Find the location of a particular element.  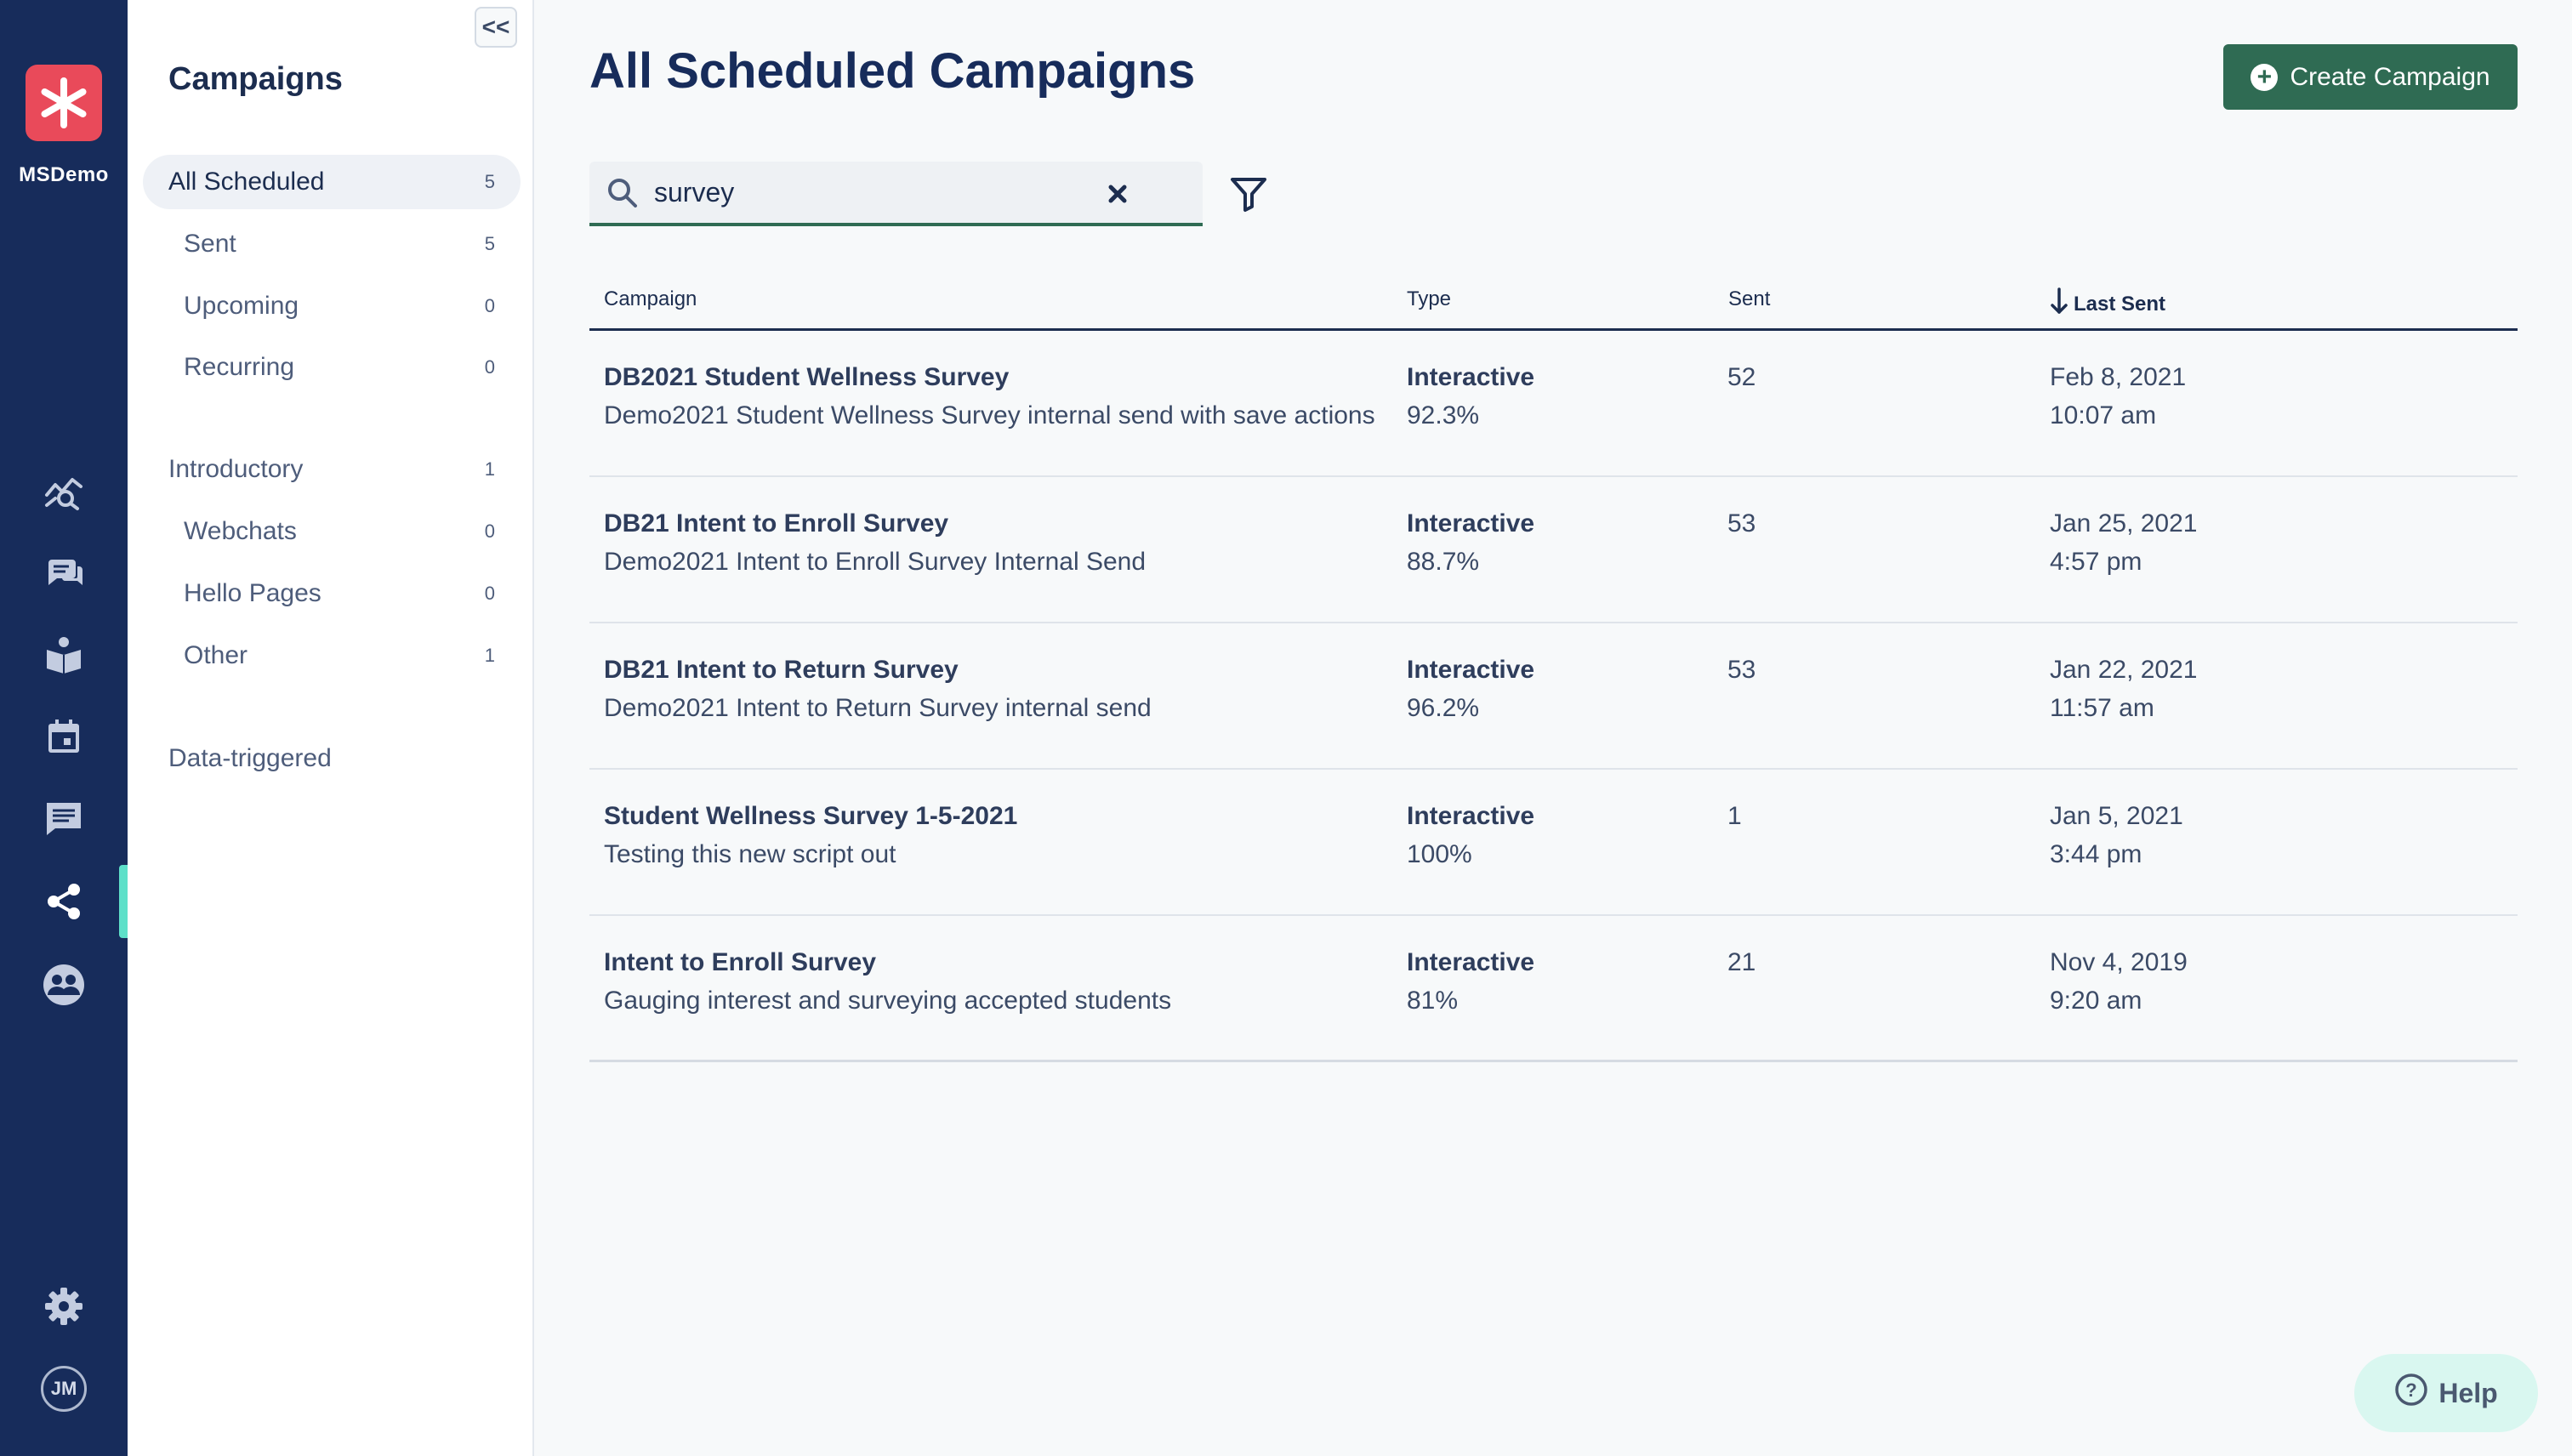

sidebar-item-count: 5 is located at coordinates (490, 181).